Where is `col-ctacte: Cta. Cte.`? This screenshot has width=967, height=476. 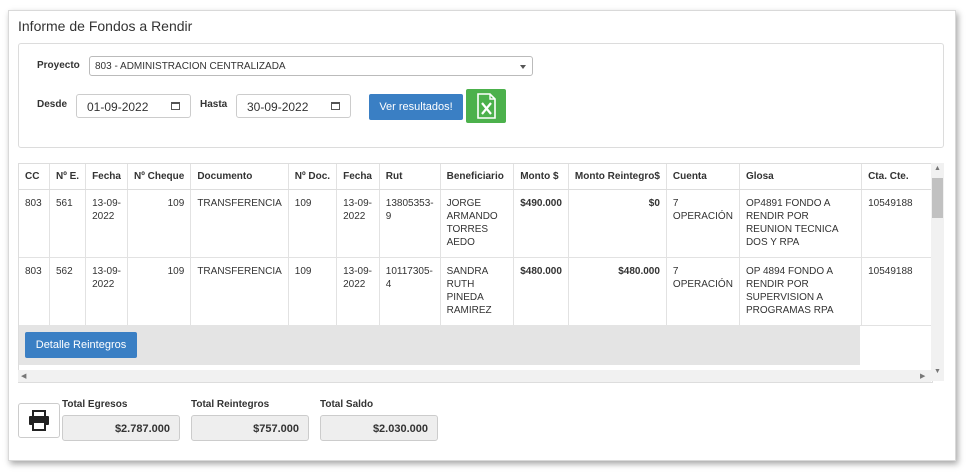 col-ctacte: Cta. Cte. is located at coordinates (896, 177).